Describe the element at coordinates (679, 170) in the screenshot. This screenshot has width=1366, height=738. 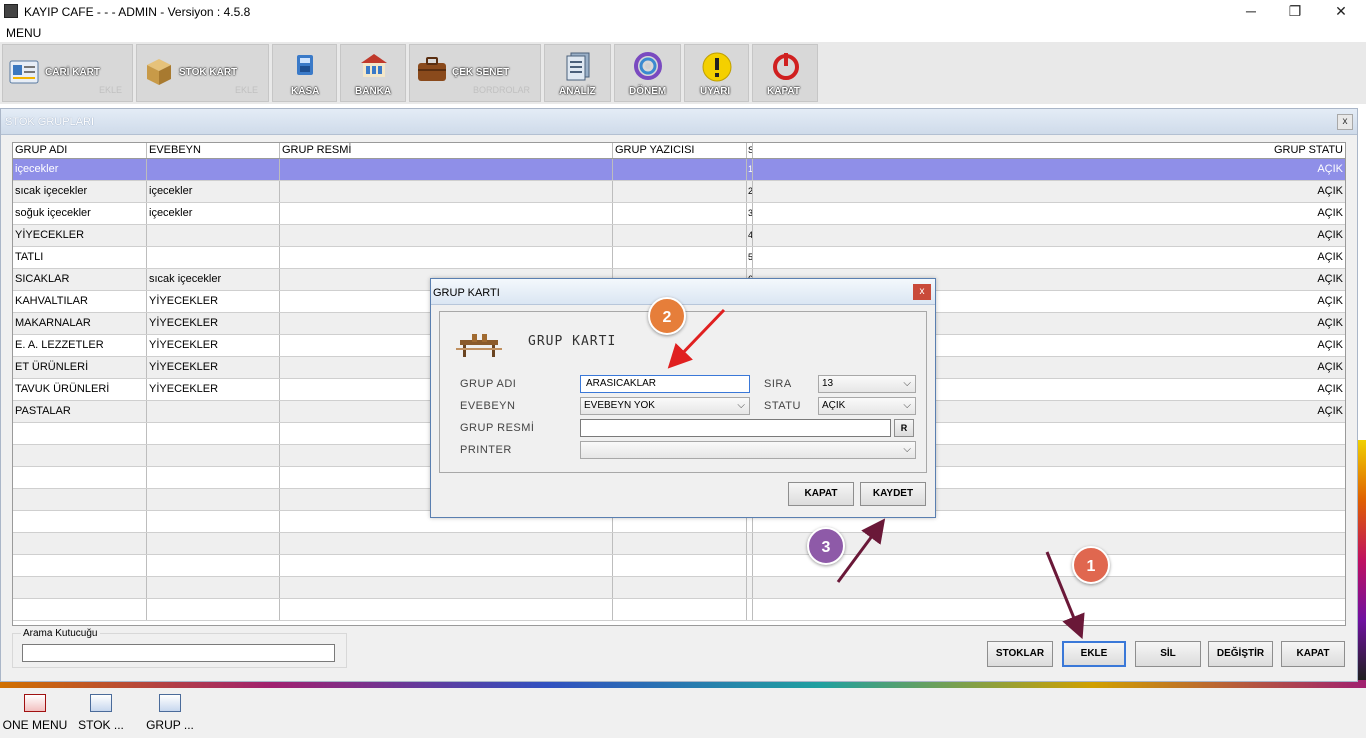
I see `table-row: içecekler 1 AÇIK` at that location.